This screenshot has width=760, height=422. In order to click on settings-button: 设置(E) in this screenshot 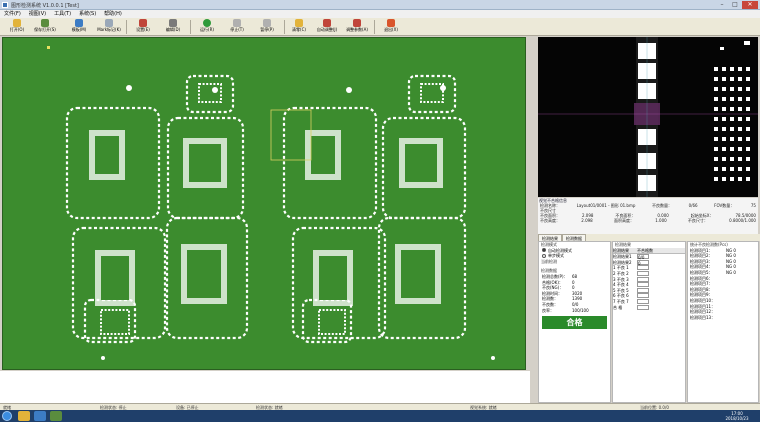, I will do `click(143, 27)`.